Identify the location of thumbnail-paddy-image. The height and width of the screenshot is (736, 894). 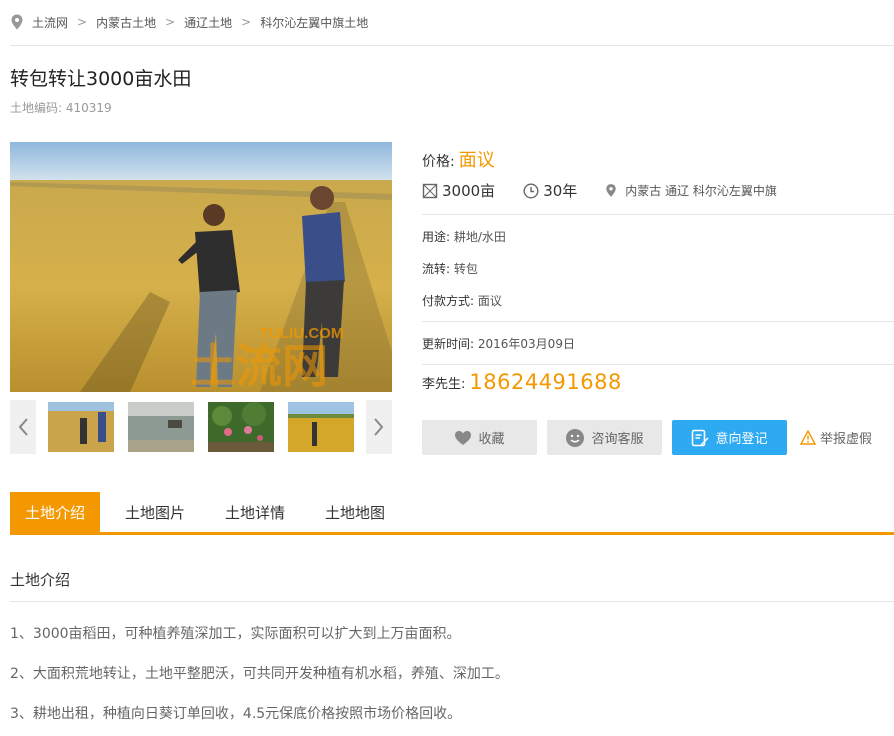
(161, 427).